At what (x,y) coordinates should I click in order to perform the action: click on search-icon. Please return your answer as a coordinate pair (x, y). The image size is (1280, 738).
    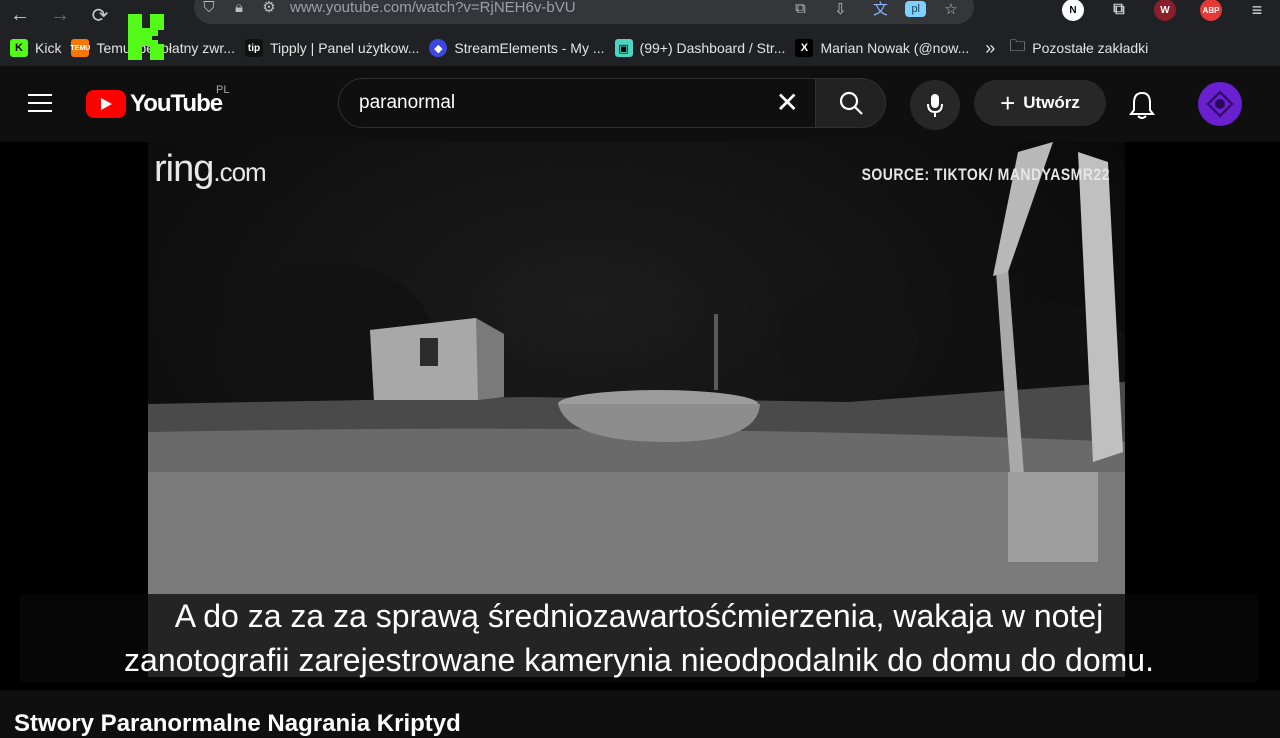
    Looking at the image, I should click on (851, 103).